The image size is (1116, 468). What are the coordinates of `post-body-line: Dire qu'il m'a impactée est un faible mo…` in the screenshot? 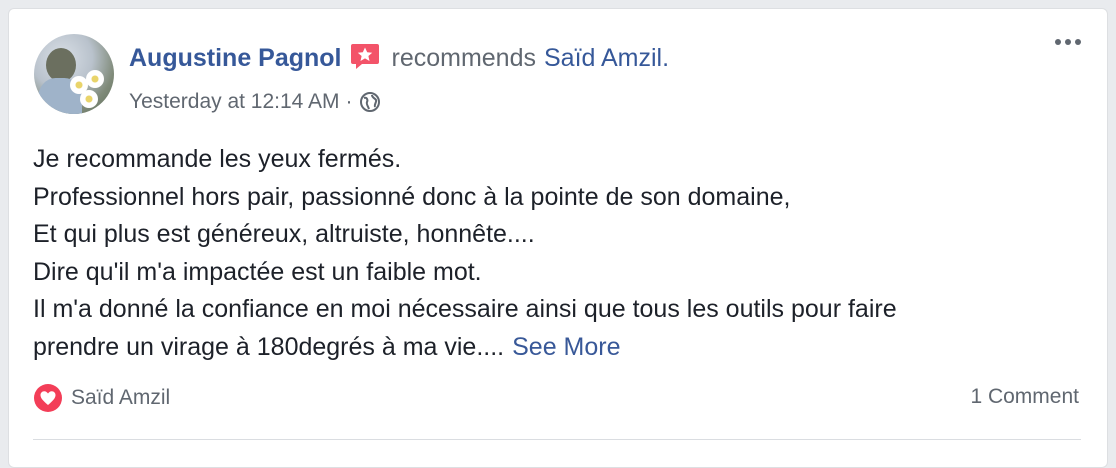 It's located at (257, 271).